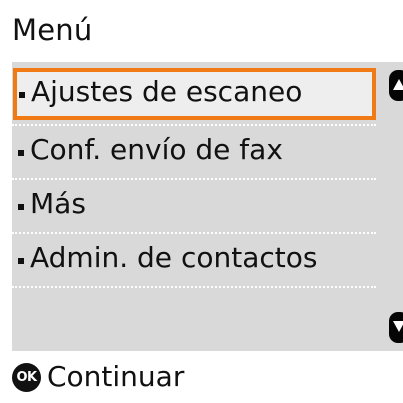  I want to click on scroll-up-button, so click(396, 85).